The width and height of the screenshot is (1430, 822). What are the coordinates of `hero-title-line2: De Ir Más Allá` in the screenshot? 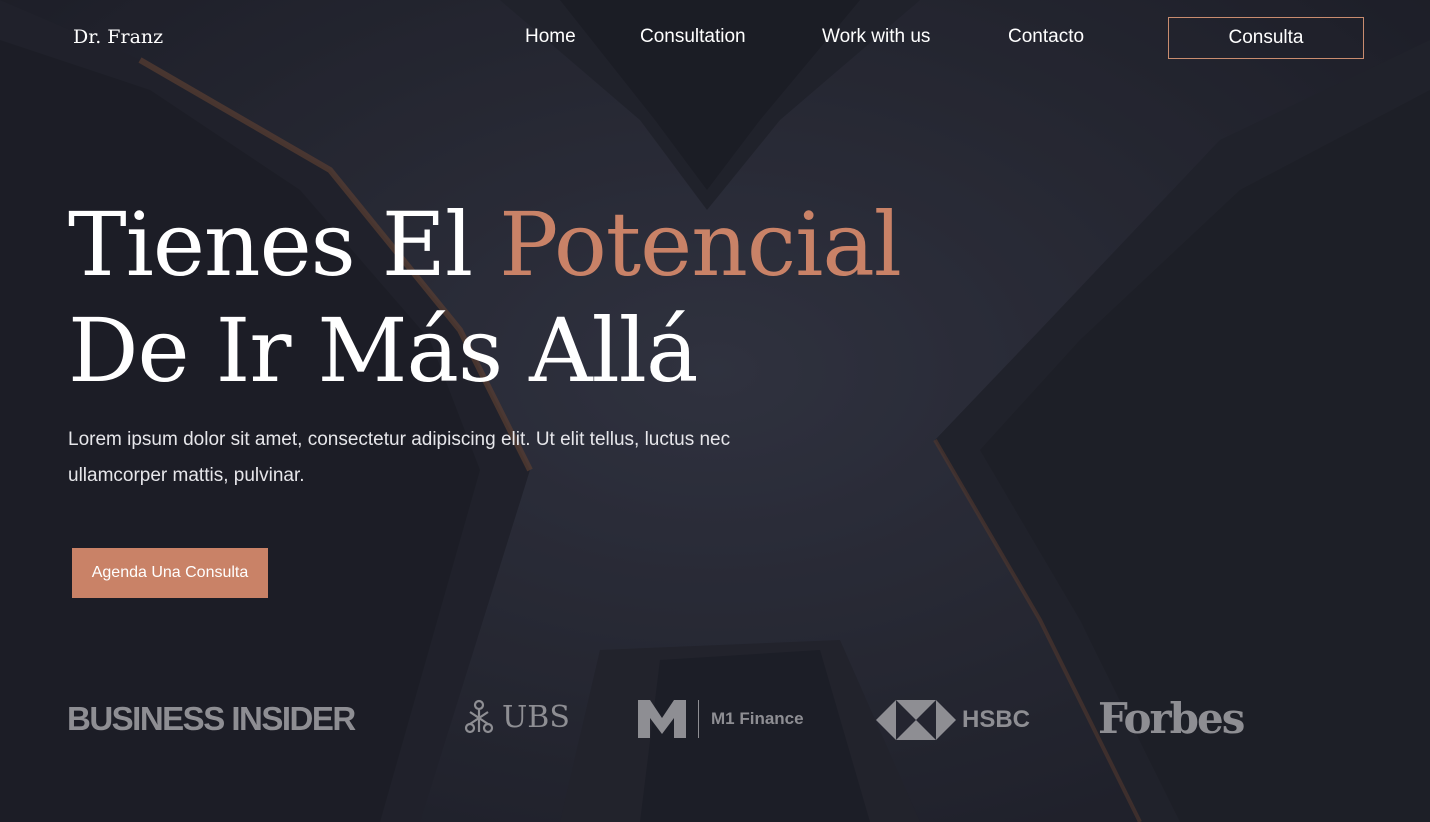 It's located at (383, 350).